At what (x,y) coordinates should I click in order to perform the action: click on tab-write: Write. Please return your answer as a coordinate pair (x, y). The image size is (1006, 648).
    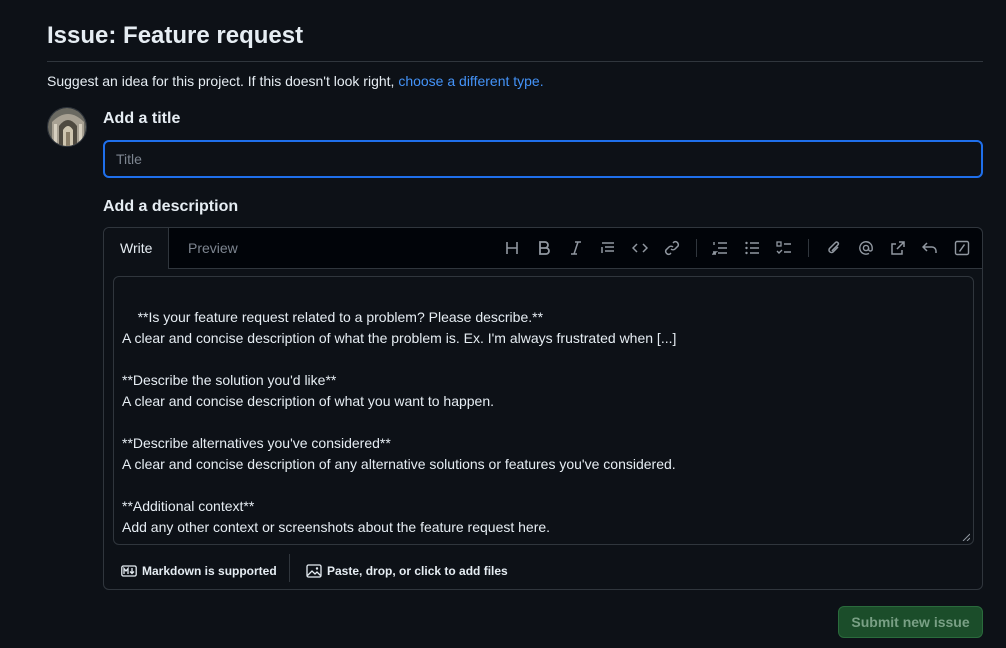
    Looking at the image, I should click on (137, 248).